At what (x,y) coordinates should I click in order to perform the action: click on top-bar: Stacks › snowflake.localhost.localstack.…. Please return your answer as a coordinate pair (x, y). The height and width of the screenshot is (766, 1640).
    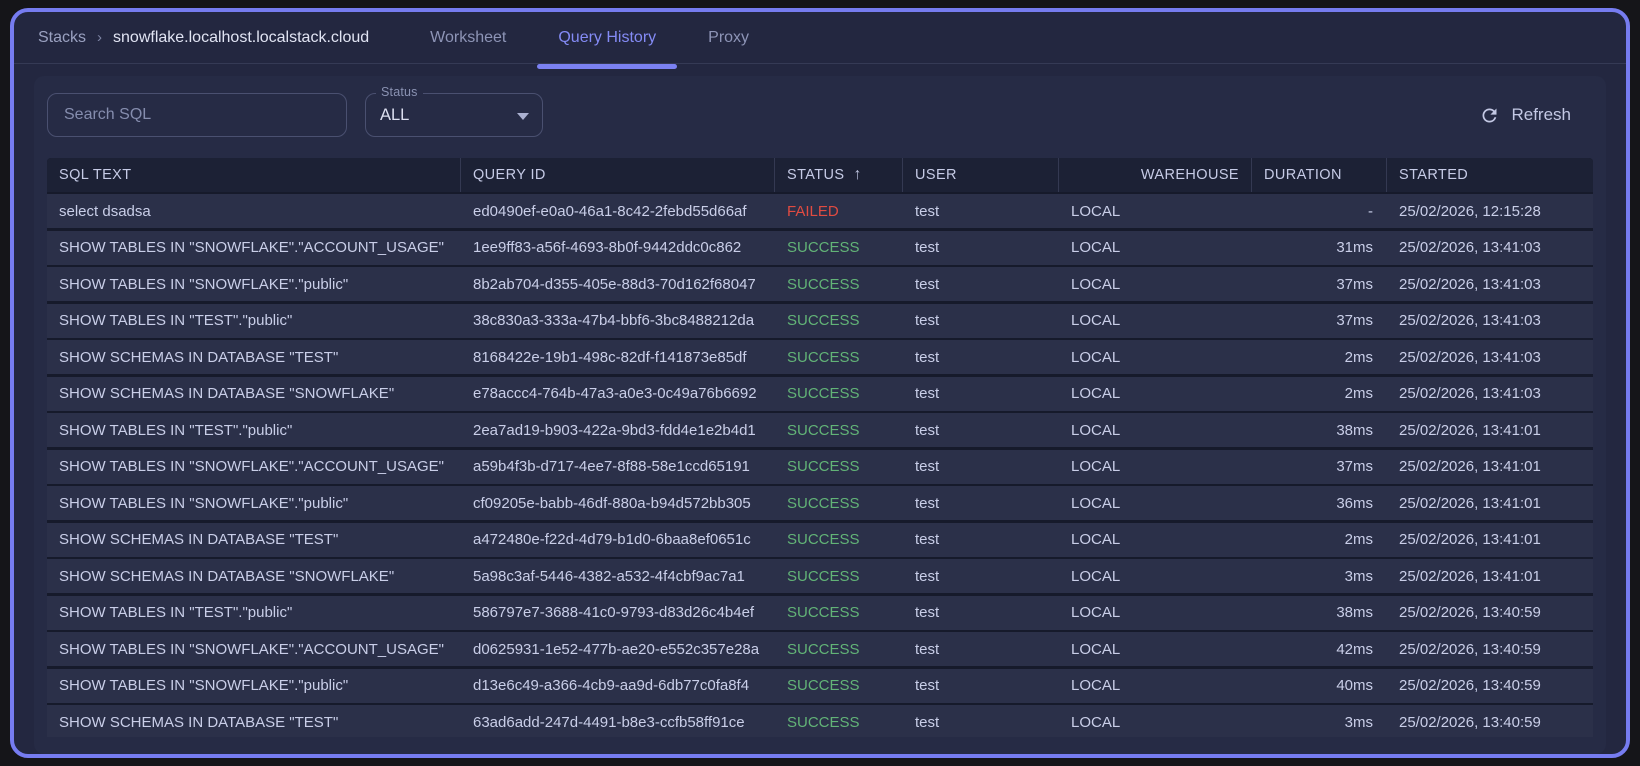
    Looking at the image, I should click on (820, 40).